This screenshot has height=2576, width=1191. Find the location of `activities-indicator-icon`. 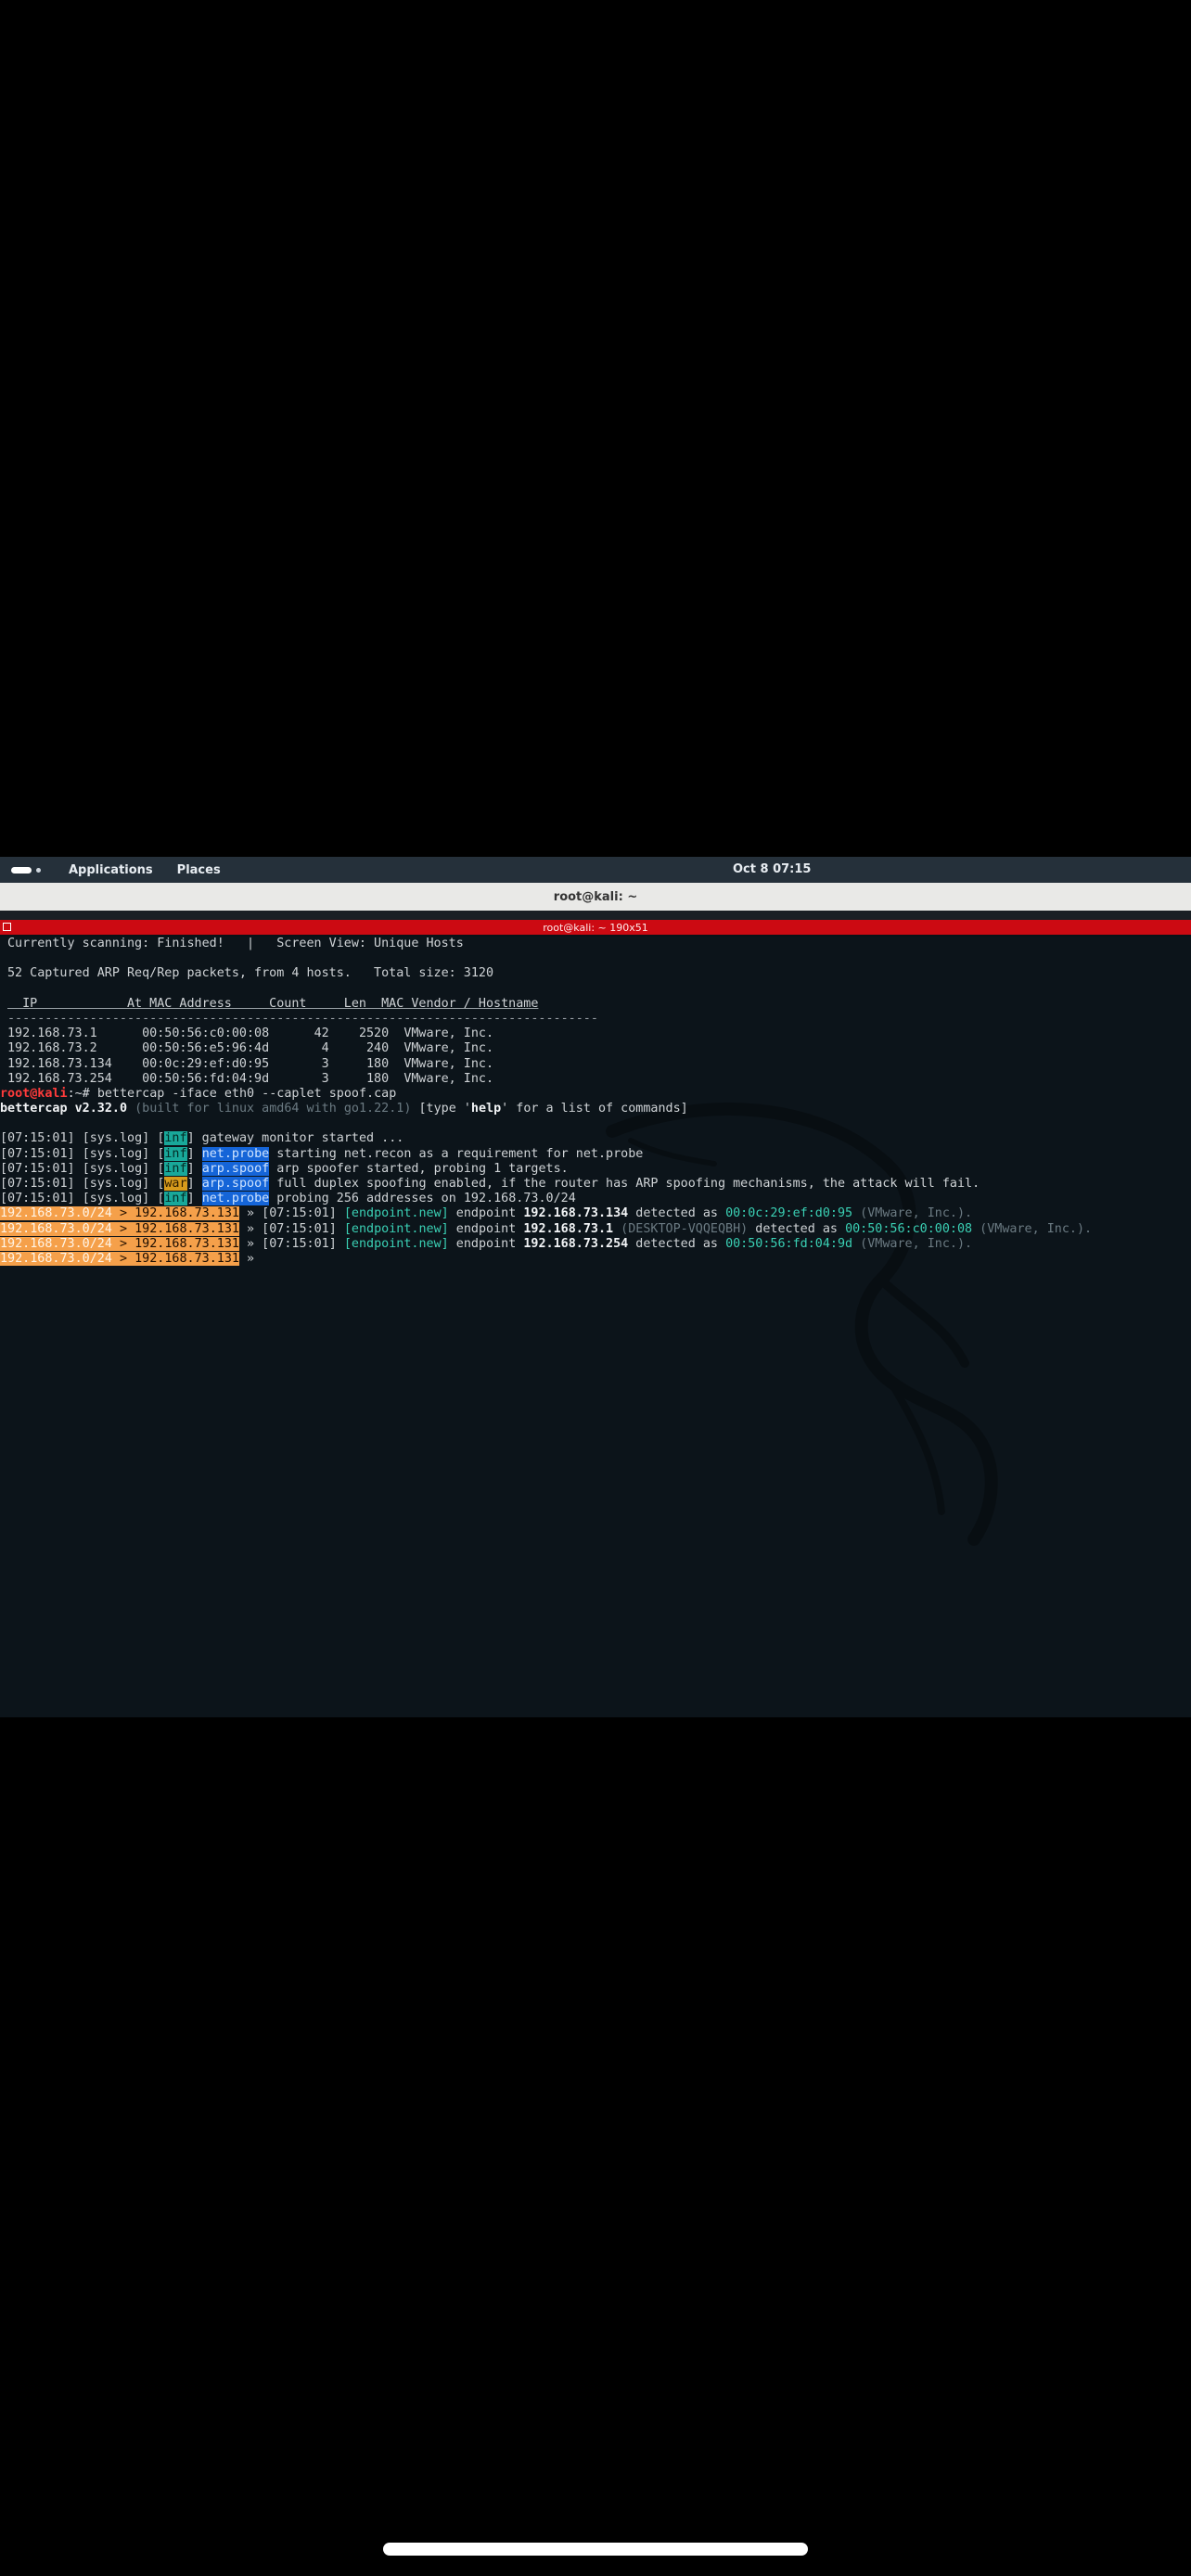

activities-indicator-icon is located at coordinates (21, 870).